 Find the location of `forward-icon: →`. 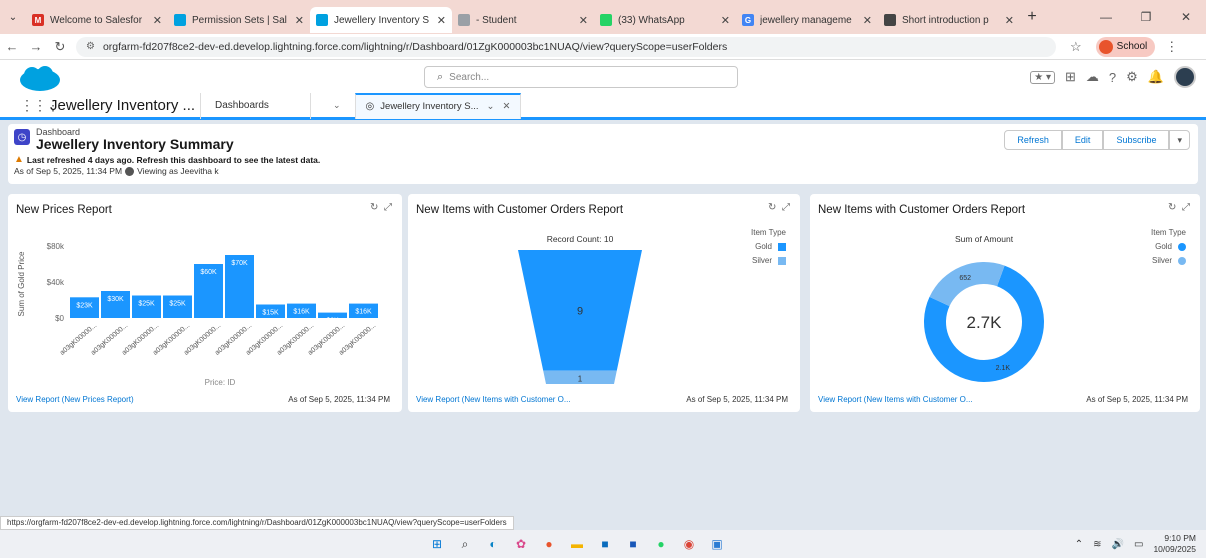

forward-icon: → is located at coordinates (36, 46).